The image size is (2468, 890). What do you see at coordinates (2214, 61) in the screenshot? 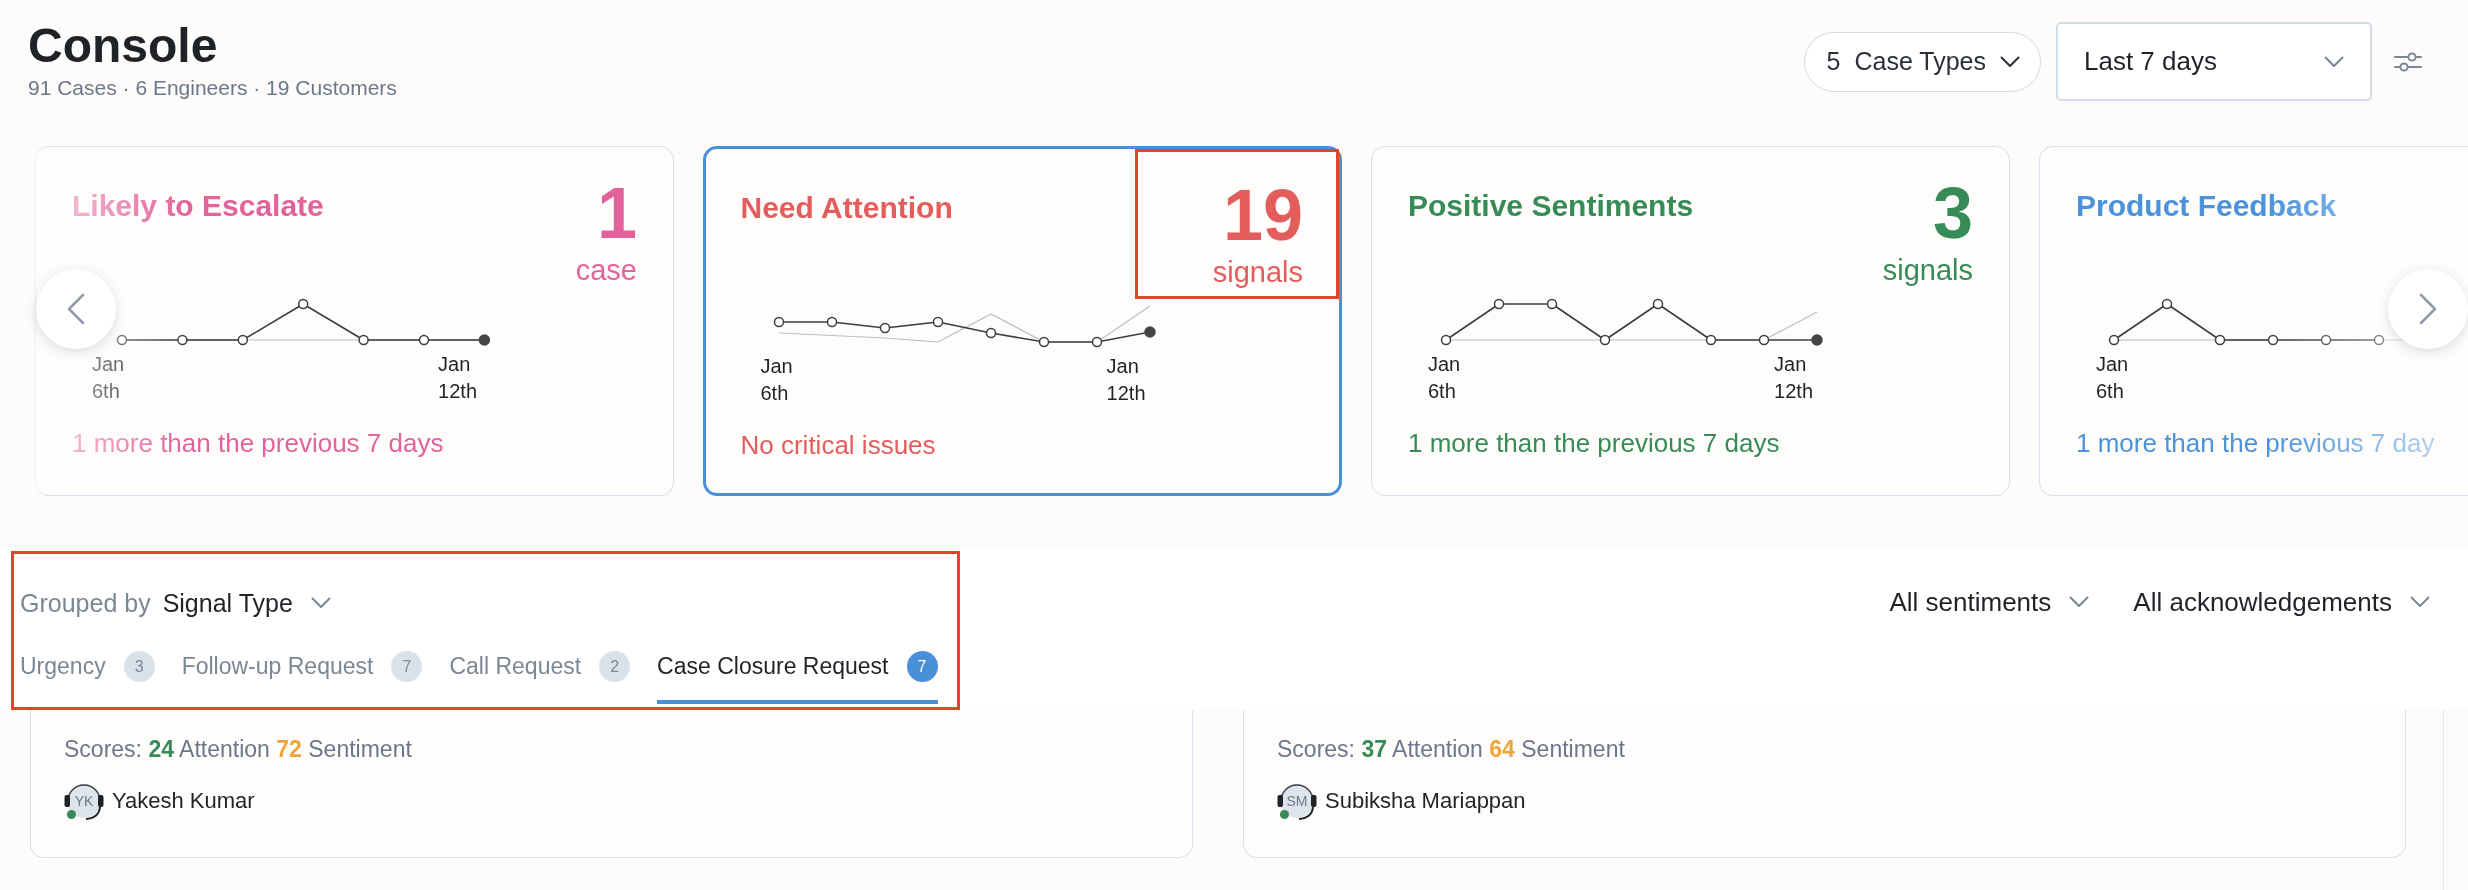
I see `period-dropdown: Last 7 days` at bounding box center [2214, 61].